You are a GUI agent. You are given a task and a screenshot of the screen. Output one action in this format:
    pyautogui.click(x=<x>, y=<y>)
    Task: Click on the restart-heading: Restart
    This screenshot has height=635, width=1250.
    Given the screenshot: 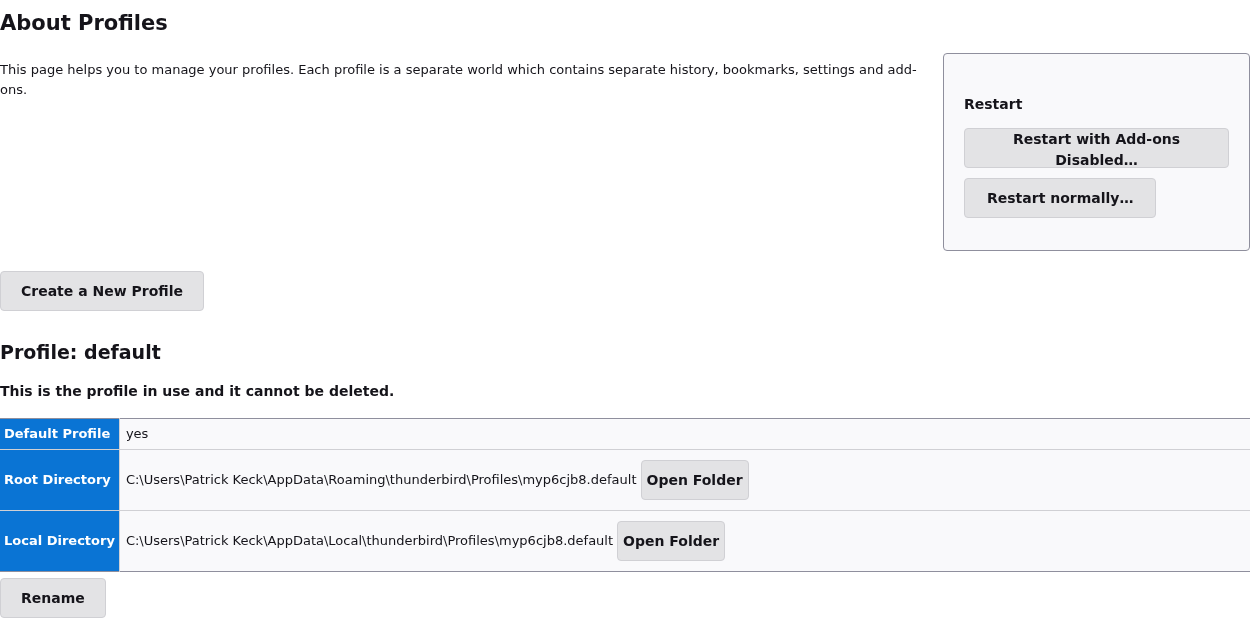 What is the action you would take?
    pyautogui.click(x=993, y=104)
    